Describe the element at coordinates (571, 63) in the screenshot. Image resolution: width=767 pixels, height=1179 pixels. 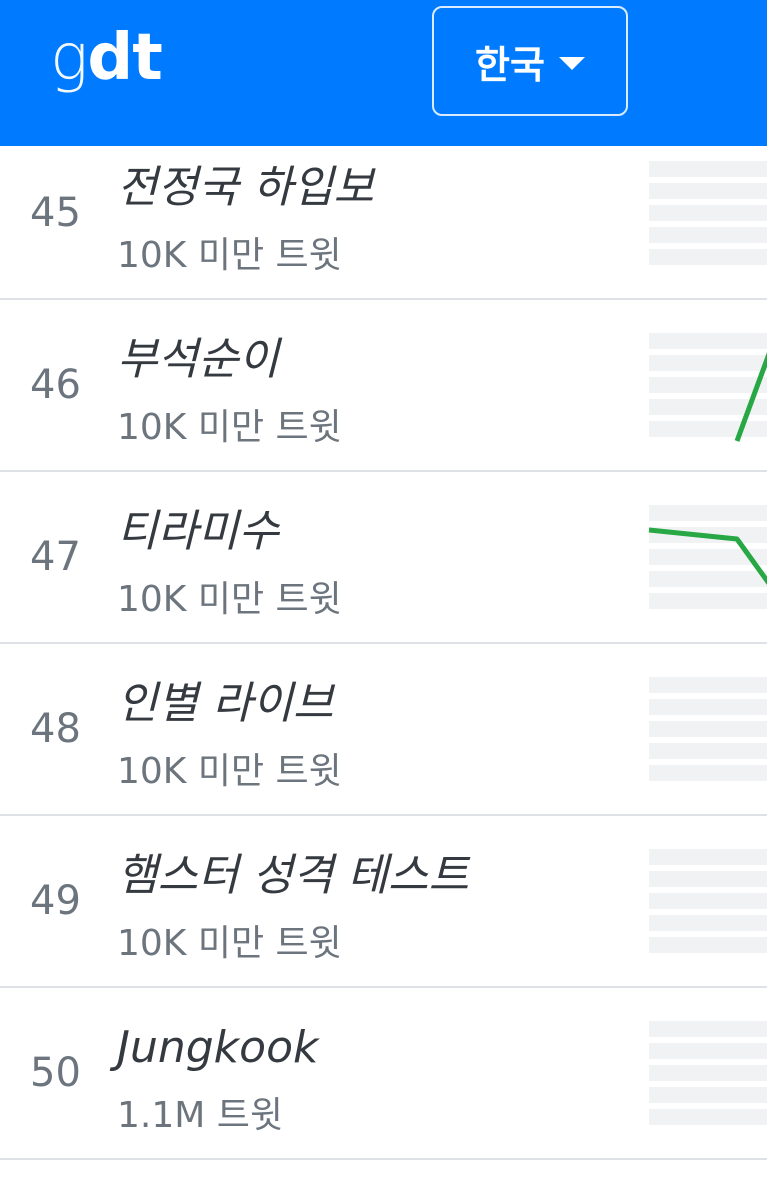
I see `caret-down-icon` at that location.